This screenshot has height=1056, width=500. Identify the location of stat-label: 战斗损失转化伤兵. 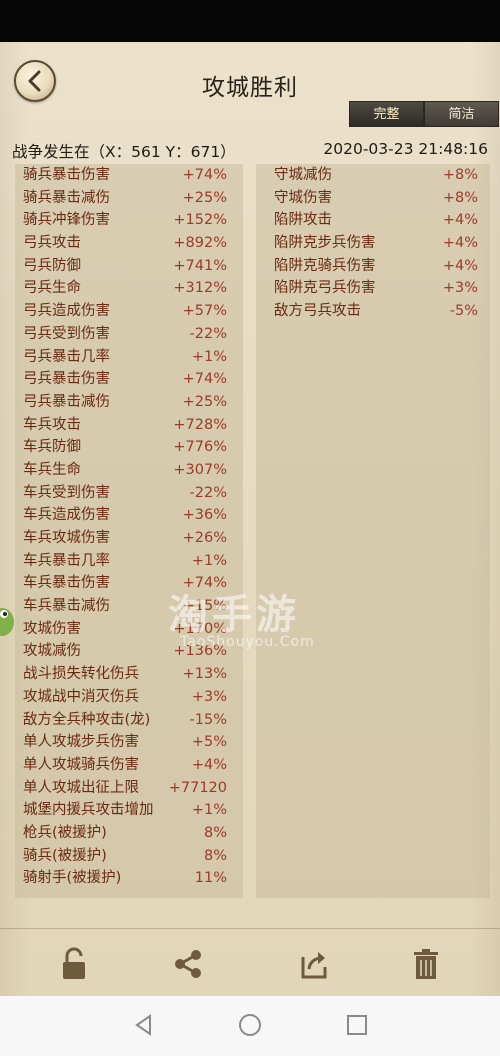
(81, 674).